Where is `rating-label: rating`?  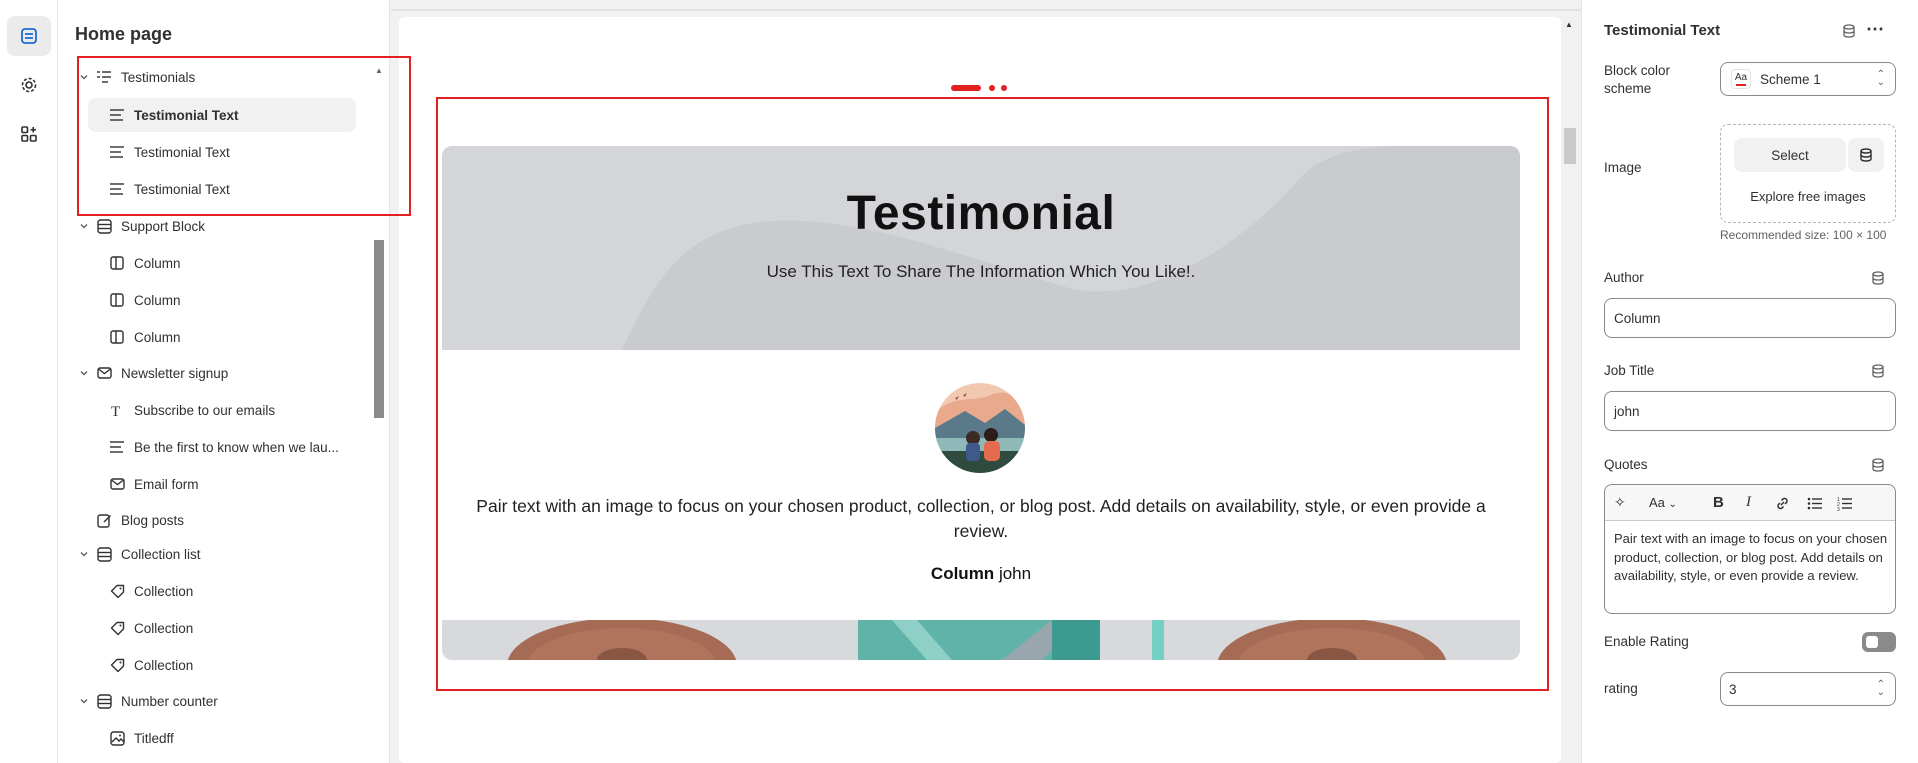
rating-label: rating is located at coordinates (1621, 688).